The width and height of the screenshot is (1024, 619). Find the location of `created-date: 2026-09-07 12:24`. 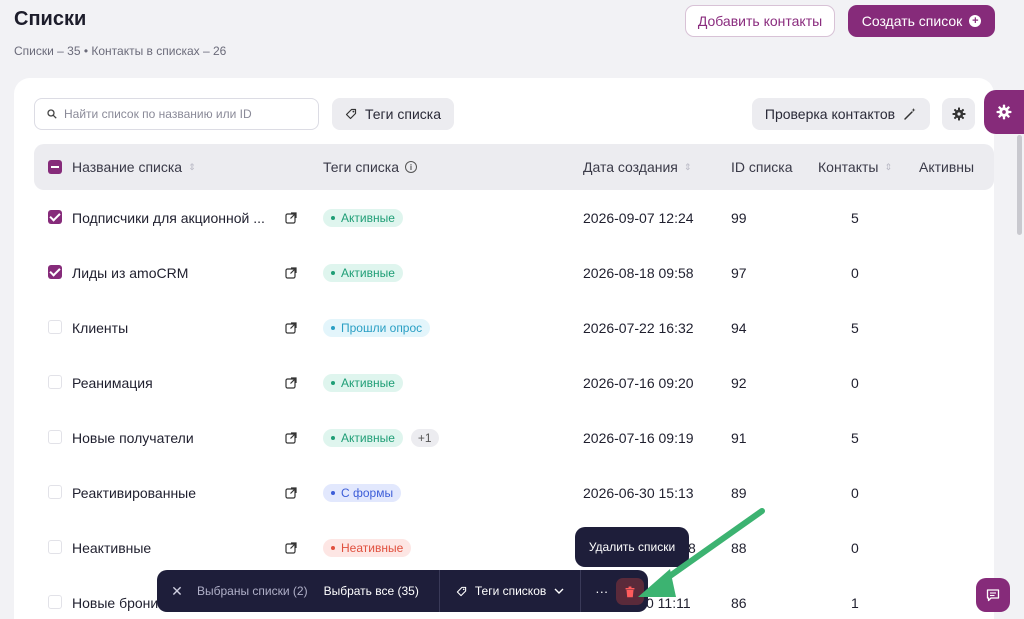

created-date: 2026-09-07 12:24 is located at coordinates (638, 217).